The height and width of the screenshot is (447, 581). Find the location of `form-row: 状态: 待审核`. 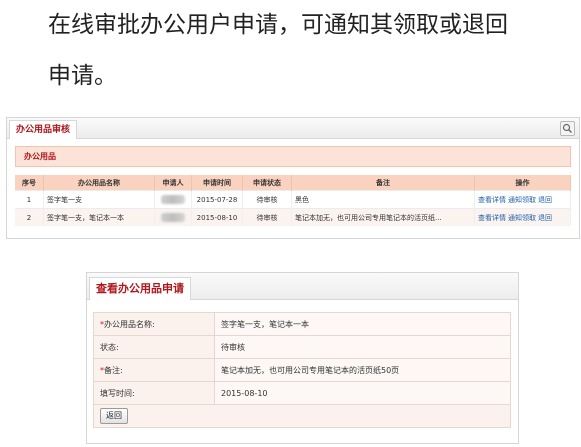

form-row: 状态: 待审核 is located at coordinates (302, 347).